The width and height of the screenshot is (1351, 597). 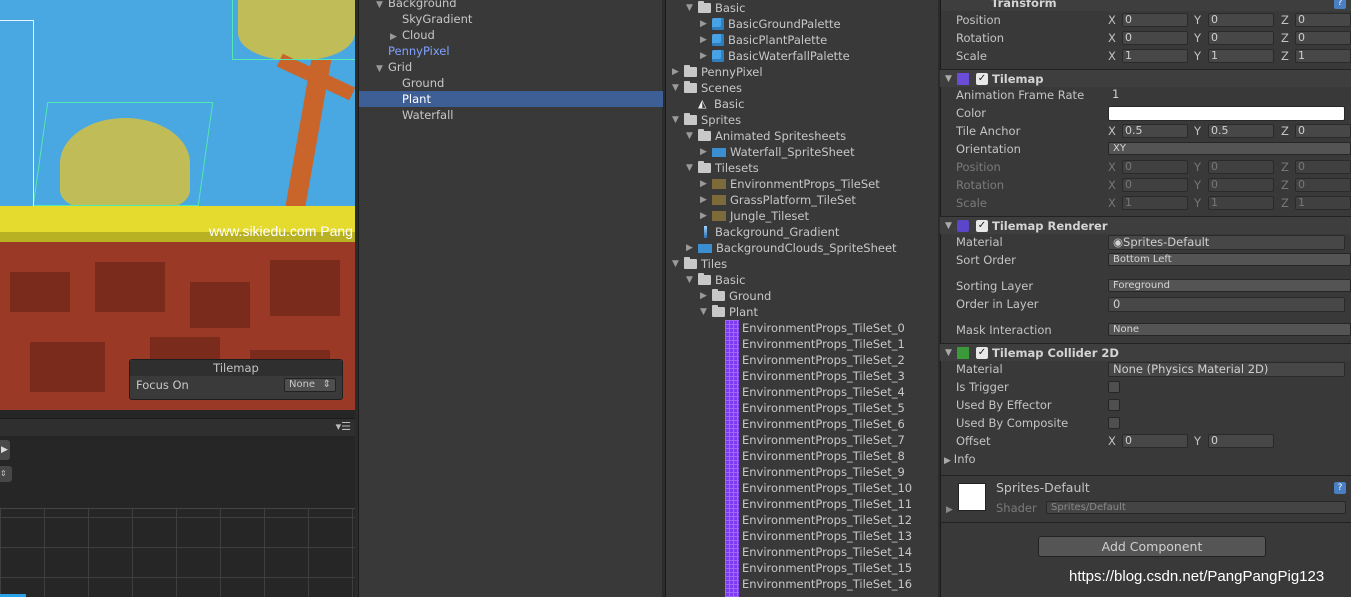 What do you see at coordinates (413, 51) in the screenshot?
I see `hierarchy-item: PennyPixel` at bounding box center [413, 51].